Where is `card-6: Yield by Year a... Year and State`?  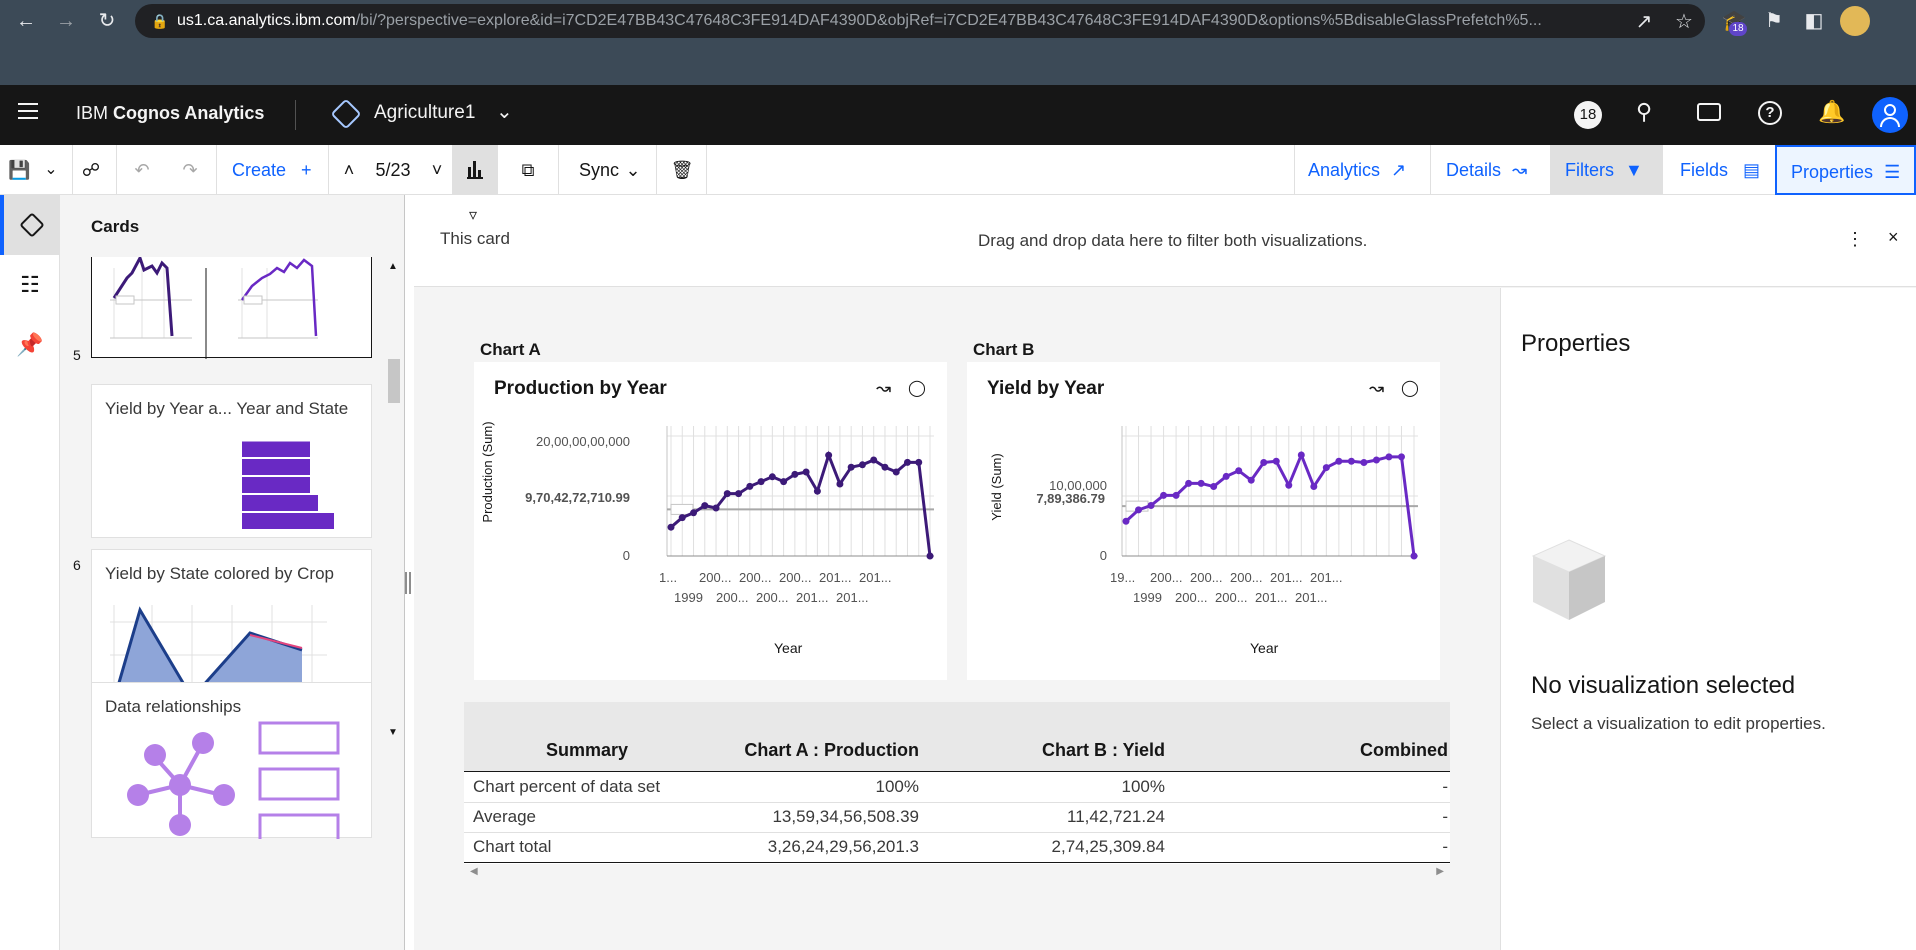 card-6: Yield by Year a... Year and State is located at coordinates (231, 461).